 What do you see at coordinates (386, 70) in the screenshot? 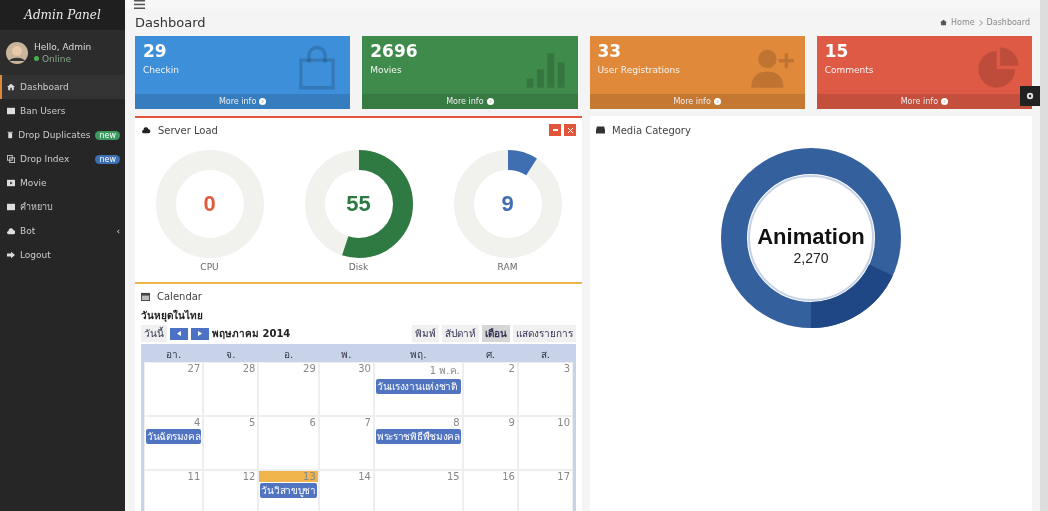
I see `stat-label: Movies` at bounding box center [386, 70].